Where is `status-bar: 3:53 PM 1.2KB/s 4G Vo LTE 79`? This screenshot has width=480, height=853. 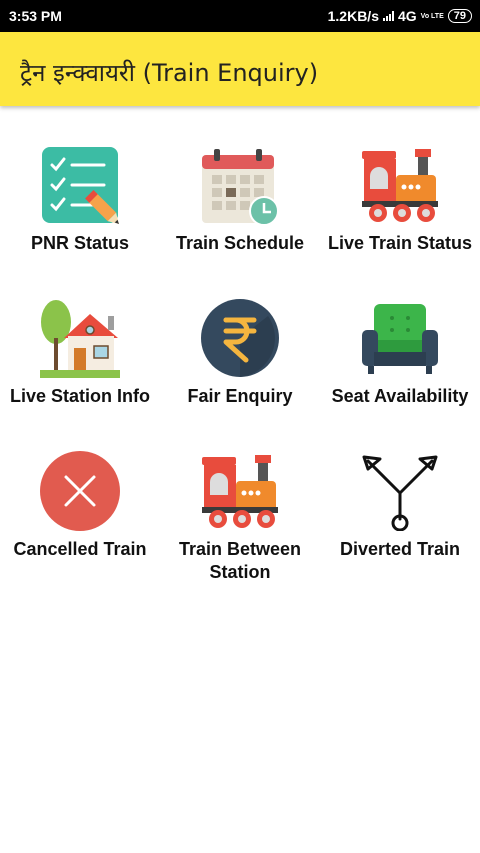 status-bar: 3:53 PM 1.2KB/s 4G Vo LTE 79 is located at coordinates (240, 16).